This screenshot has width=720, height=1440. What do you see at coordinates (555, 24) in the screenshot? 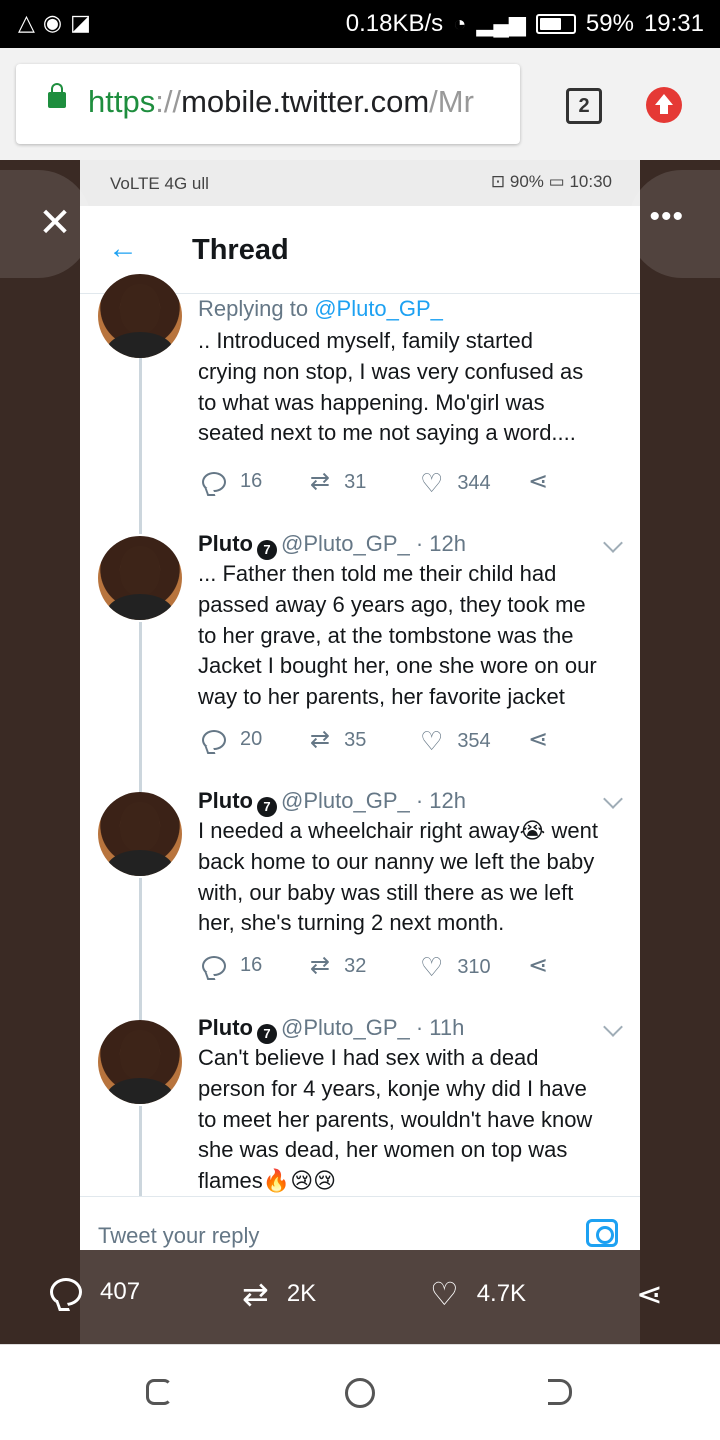
I see `battery-icon` at bounding box center [555, 24].